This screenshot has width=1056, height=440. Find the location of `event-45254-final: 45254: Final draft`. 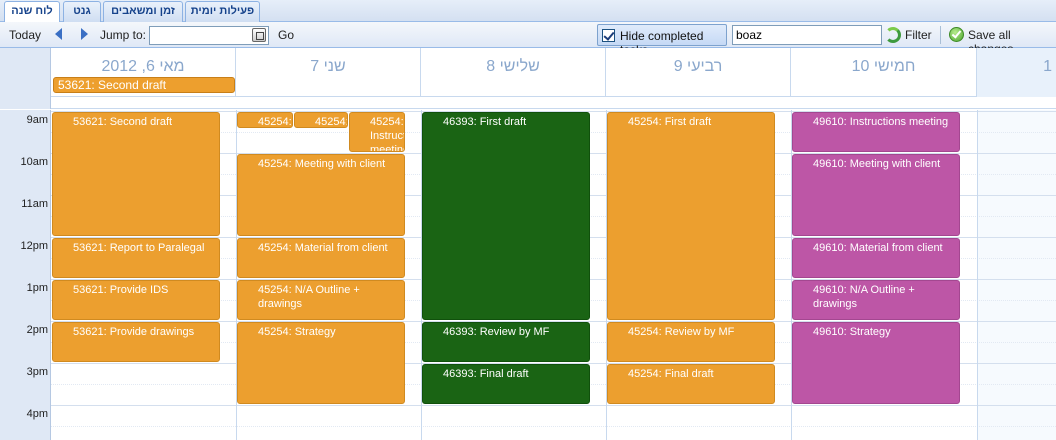

event-45254-final: 45254: Final draft is located at coordinates (691, 384).